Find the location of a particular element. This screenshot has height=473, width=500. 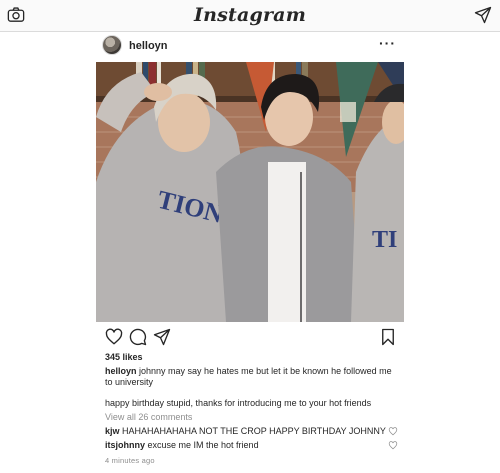

post-username: helloyn is located at coordinates (148, 46).